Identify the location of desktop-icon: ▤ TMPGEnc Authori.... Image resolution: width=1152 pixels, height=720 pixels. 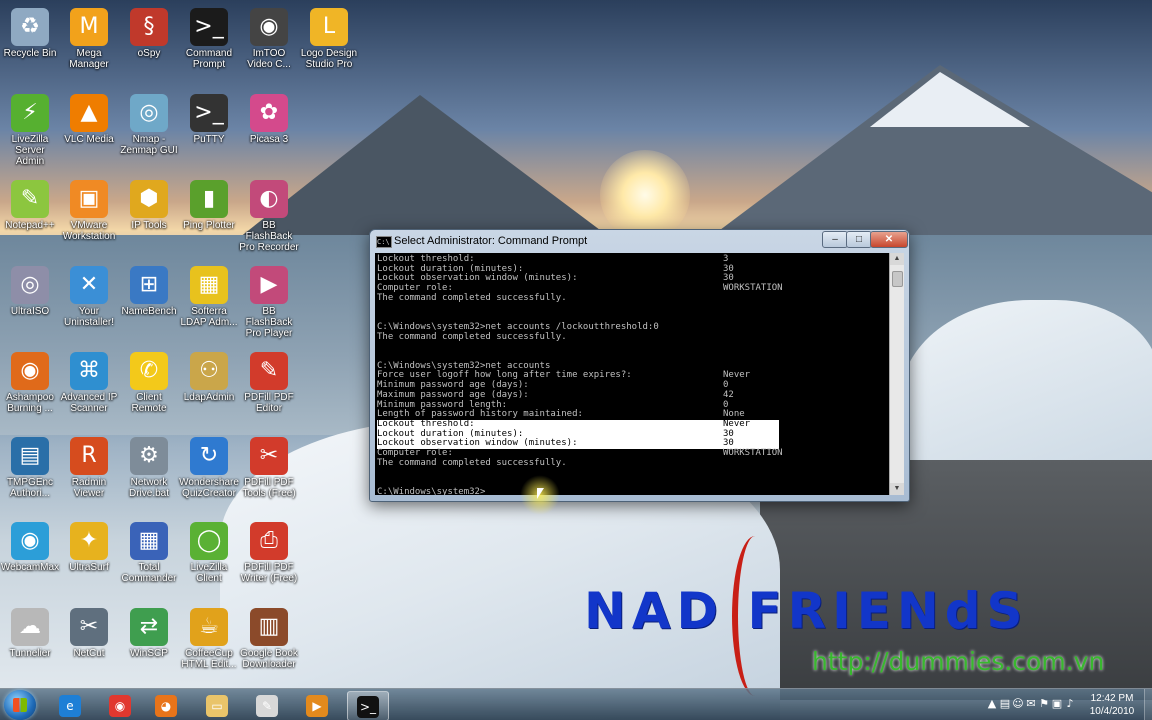
(30, 472).